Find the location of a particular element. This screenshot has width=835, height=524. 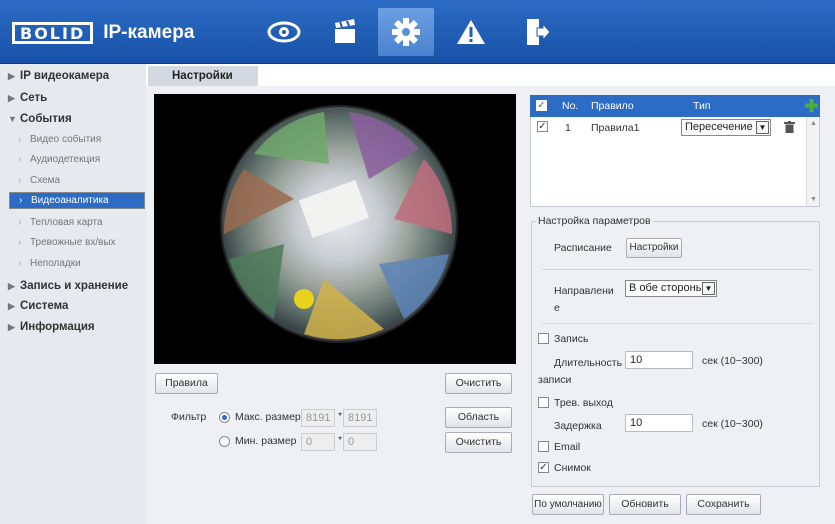

sidebar-item: ▶ Информация is located at coordinates (73, 327).